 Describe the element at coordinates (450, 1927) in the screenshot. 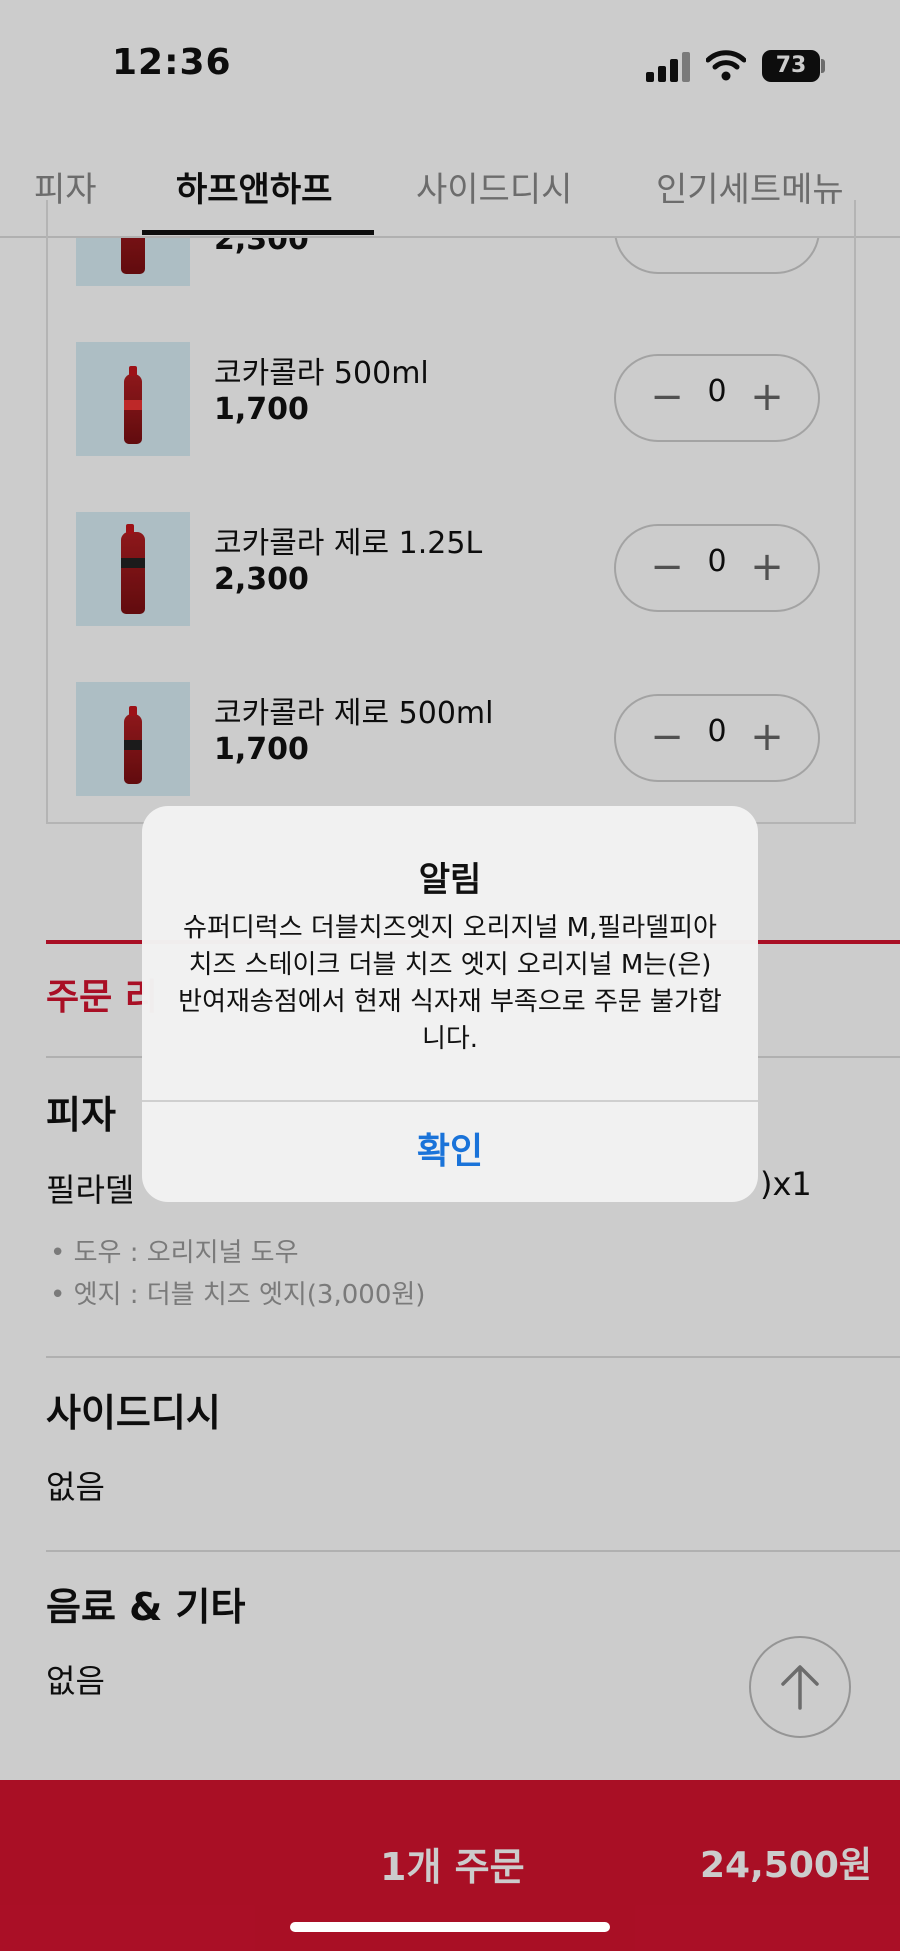

I see `home-indicator` at that location.